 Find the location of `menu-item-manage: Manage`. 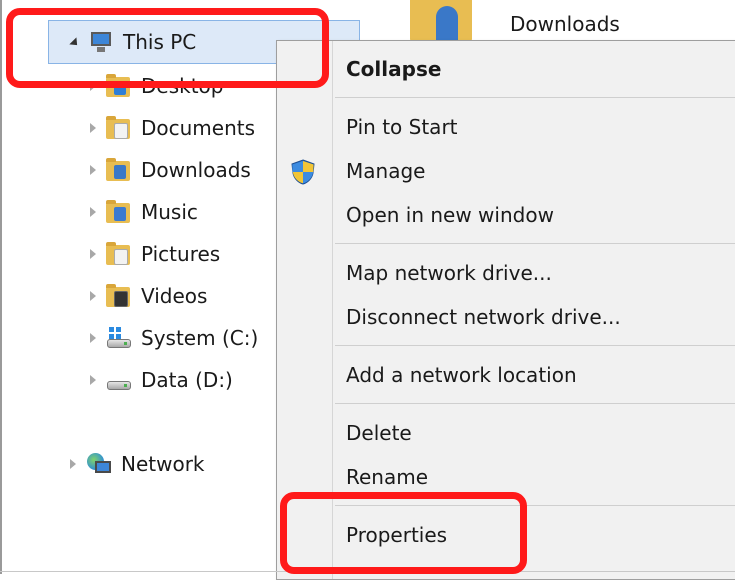

menu-item-manage: Manage is located at coordinates (506, 171).